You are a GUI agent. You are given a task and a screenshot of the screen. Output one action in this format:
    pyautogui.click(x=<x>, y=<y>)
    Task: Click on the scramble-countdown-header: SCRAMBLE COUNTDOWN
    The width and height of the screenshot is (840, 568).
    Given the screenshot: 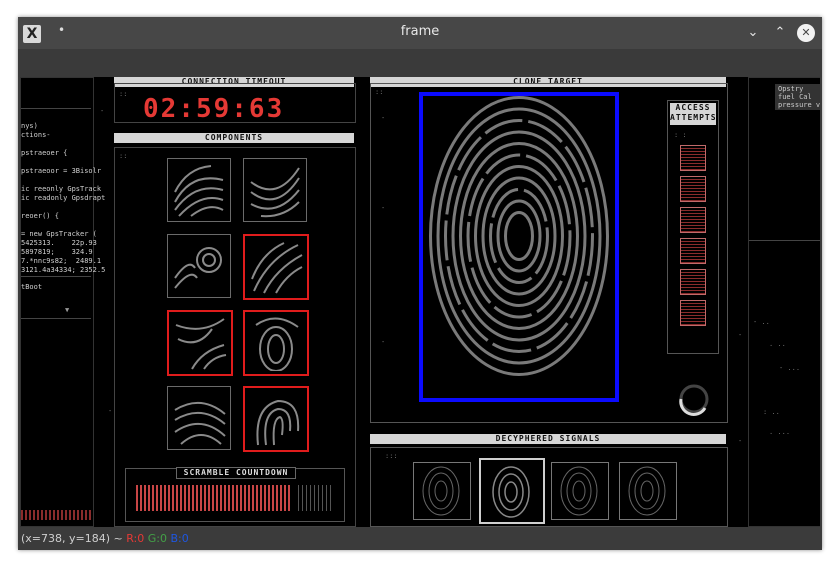 What is the action you would take?
    pyautogui.click(x=236, y=473)
    